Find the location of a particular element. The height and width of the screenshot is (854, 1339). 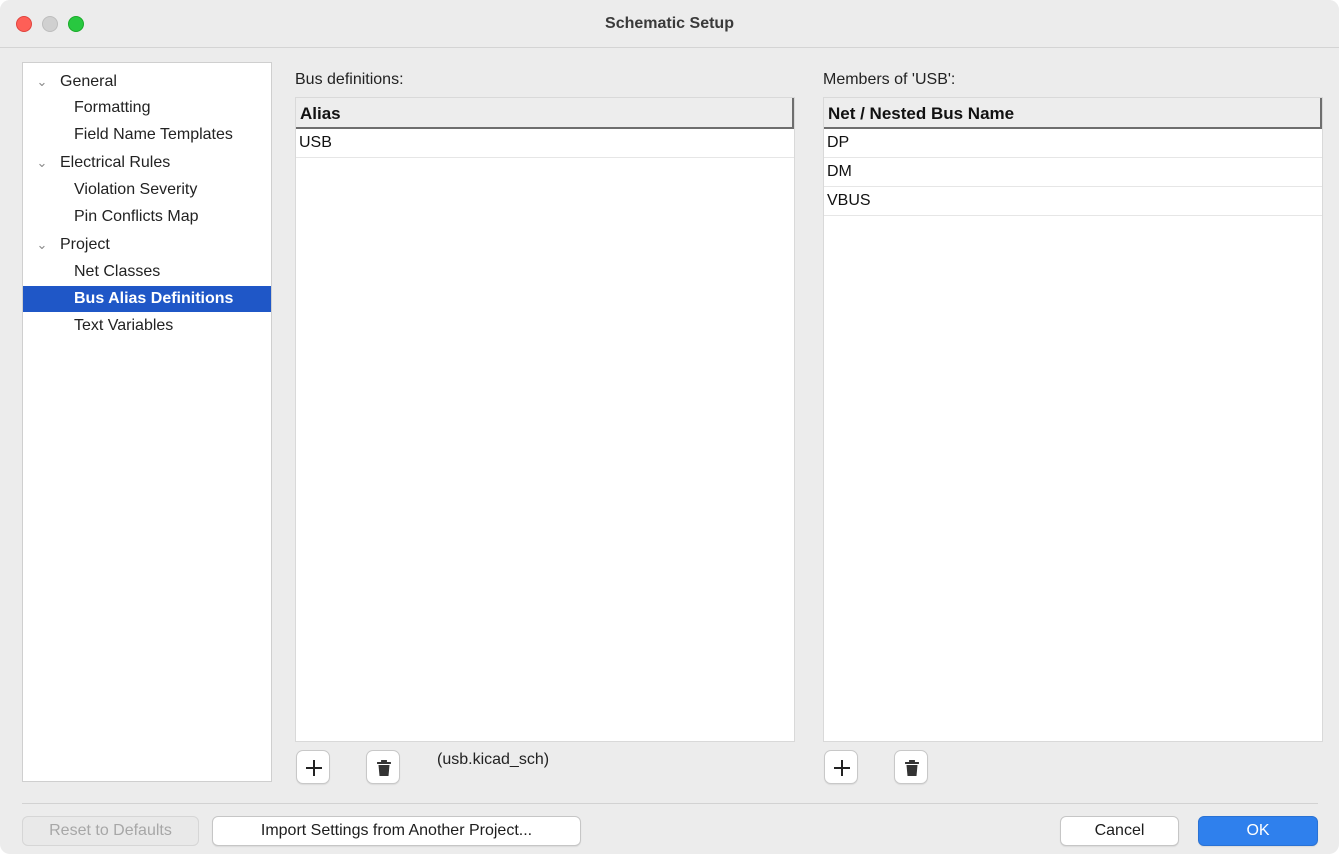

tree-item-label: Formatting is located at coordinates (112, 107).